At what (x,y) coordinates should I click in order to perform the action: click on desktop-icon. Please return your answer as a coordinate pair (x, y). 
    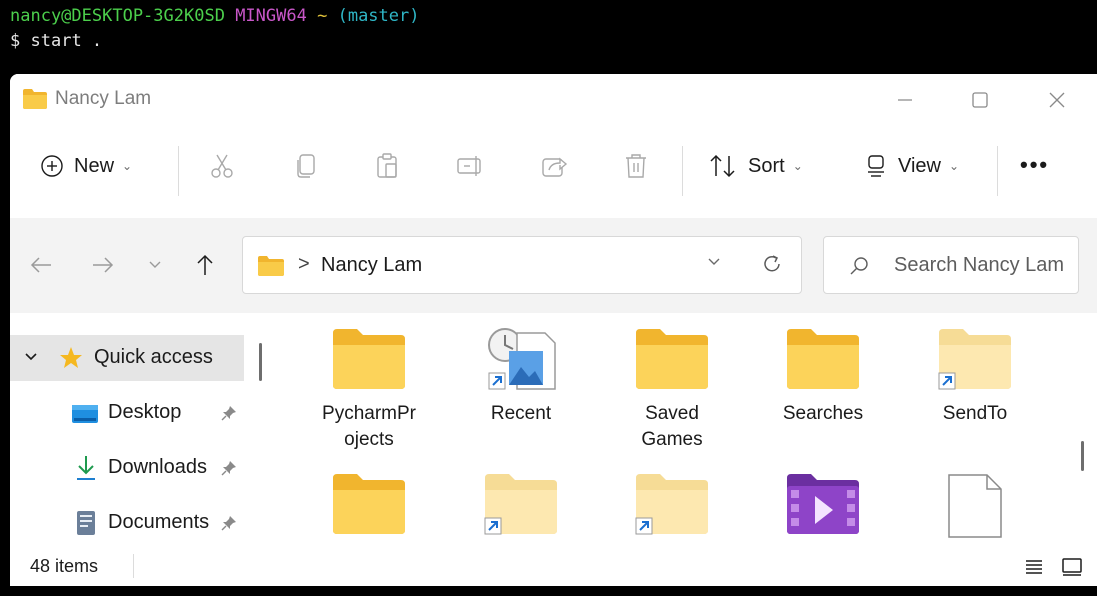
    Looking at the image, I should click on (85, 414).